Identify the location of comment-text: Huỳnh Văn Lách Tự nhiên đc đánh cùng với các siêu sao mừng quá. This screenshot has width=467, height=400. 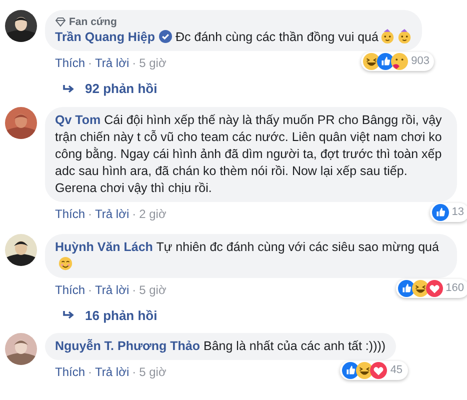
(251, 255).